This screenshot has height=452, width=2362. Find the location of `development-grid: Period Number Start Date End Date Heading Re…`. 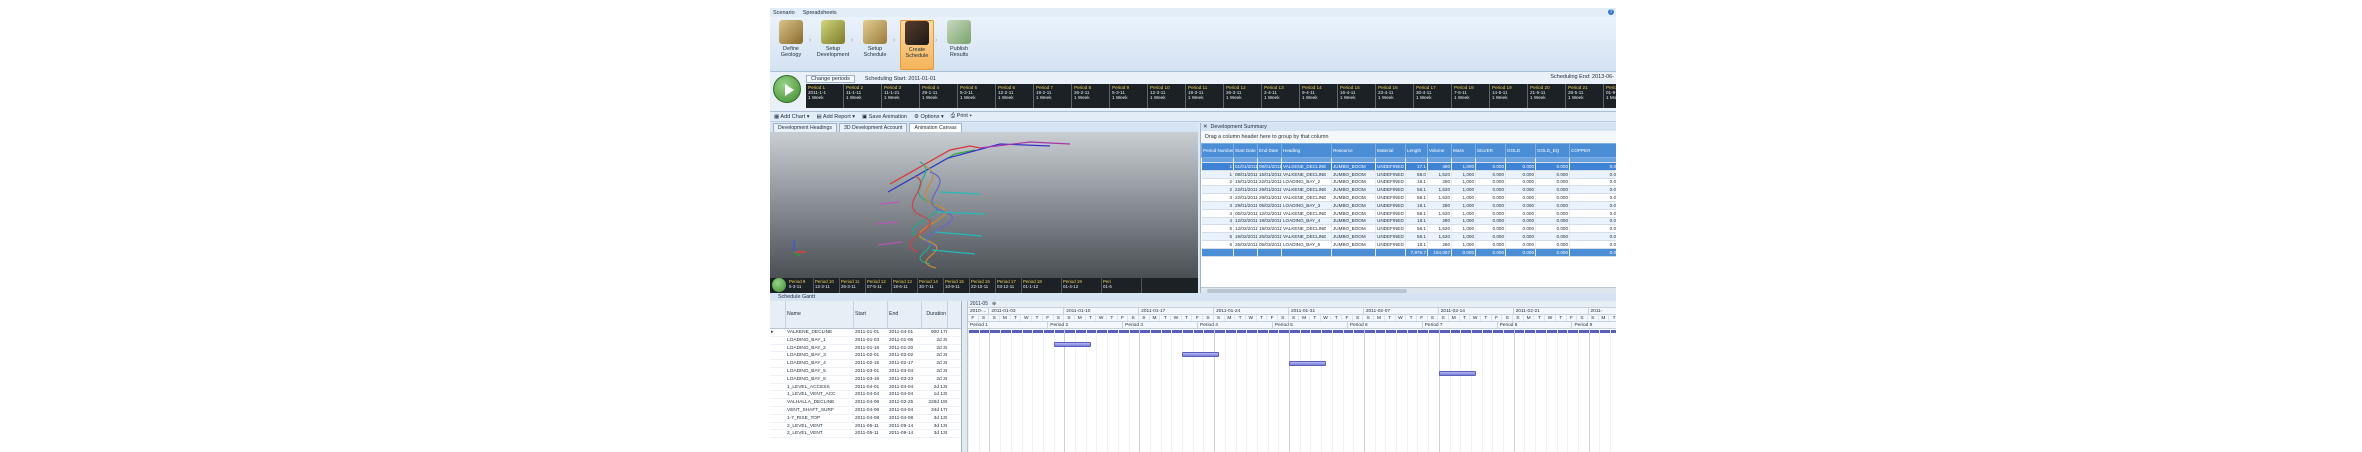

development-grid: Period Number Start Date End Date Heading Re… is located at coordinates (1408, 200).